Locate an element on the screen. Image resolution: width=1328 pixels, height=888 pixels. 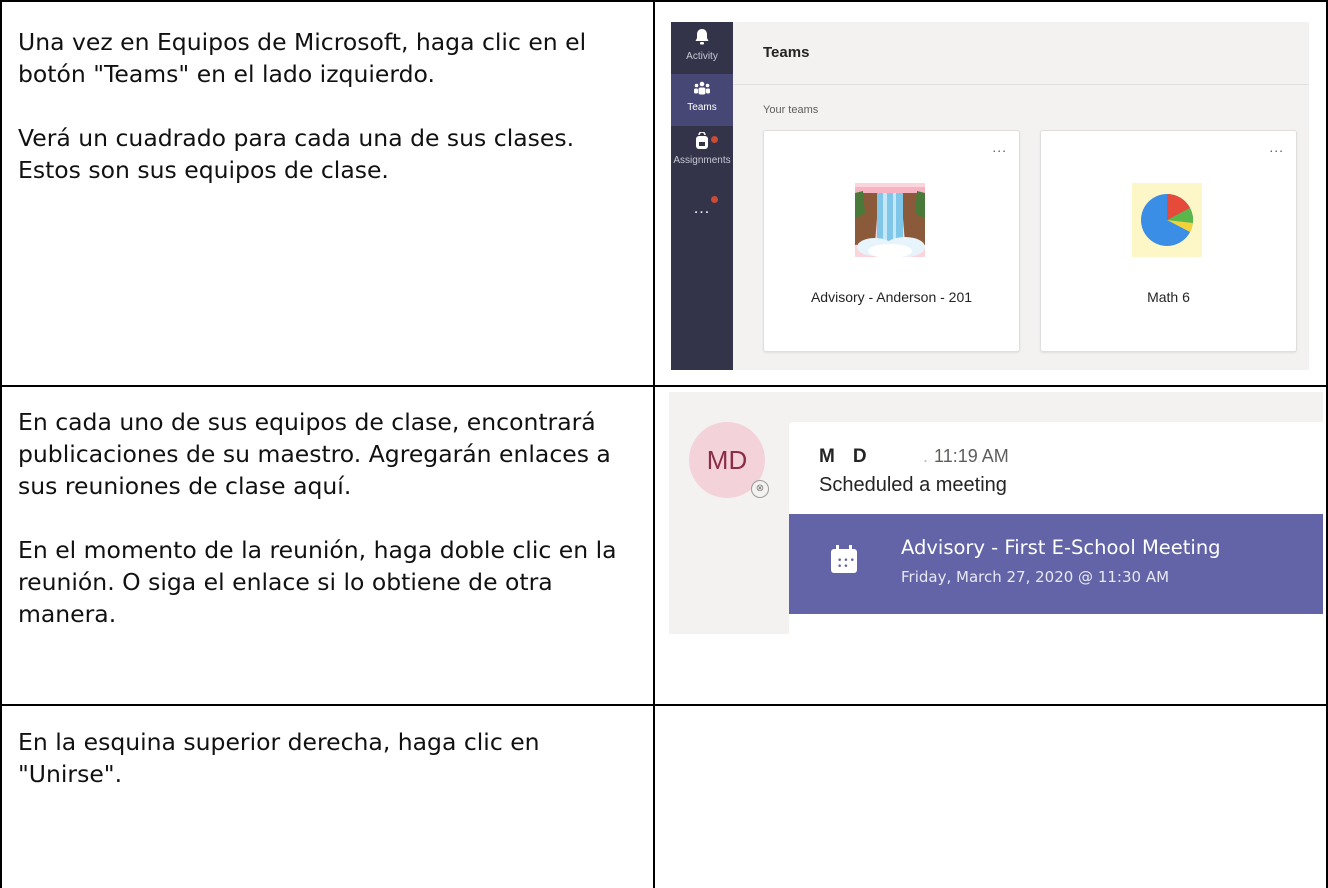
calendar-grid-glyph: ••• •• is located at coordinates (846, 564).